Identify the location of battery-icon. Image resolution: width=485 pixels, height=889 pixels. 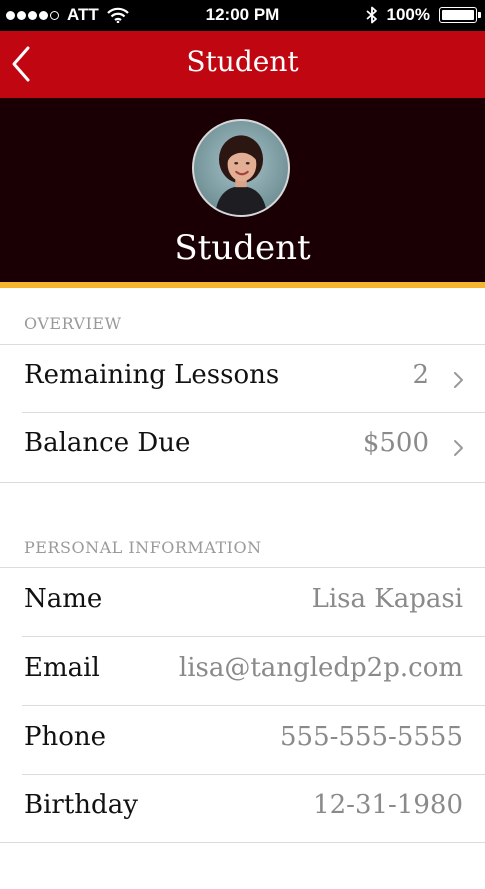
(460, 15).